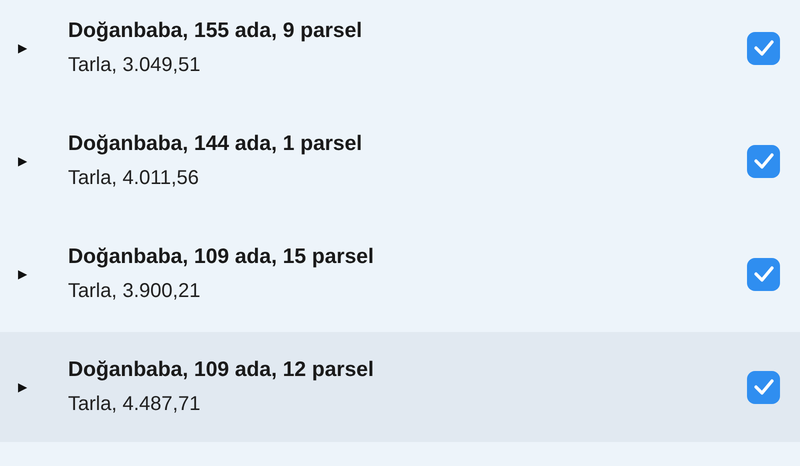 The width and height of the screenshot is (800, 466). What do you see at coordinates (216, 144) in the screenshot?
I see `parcel-title: Doğanbaba, 144 ada, 1 parsel` at bounding box center [216, 144].